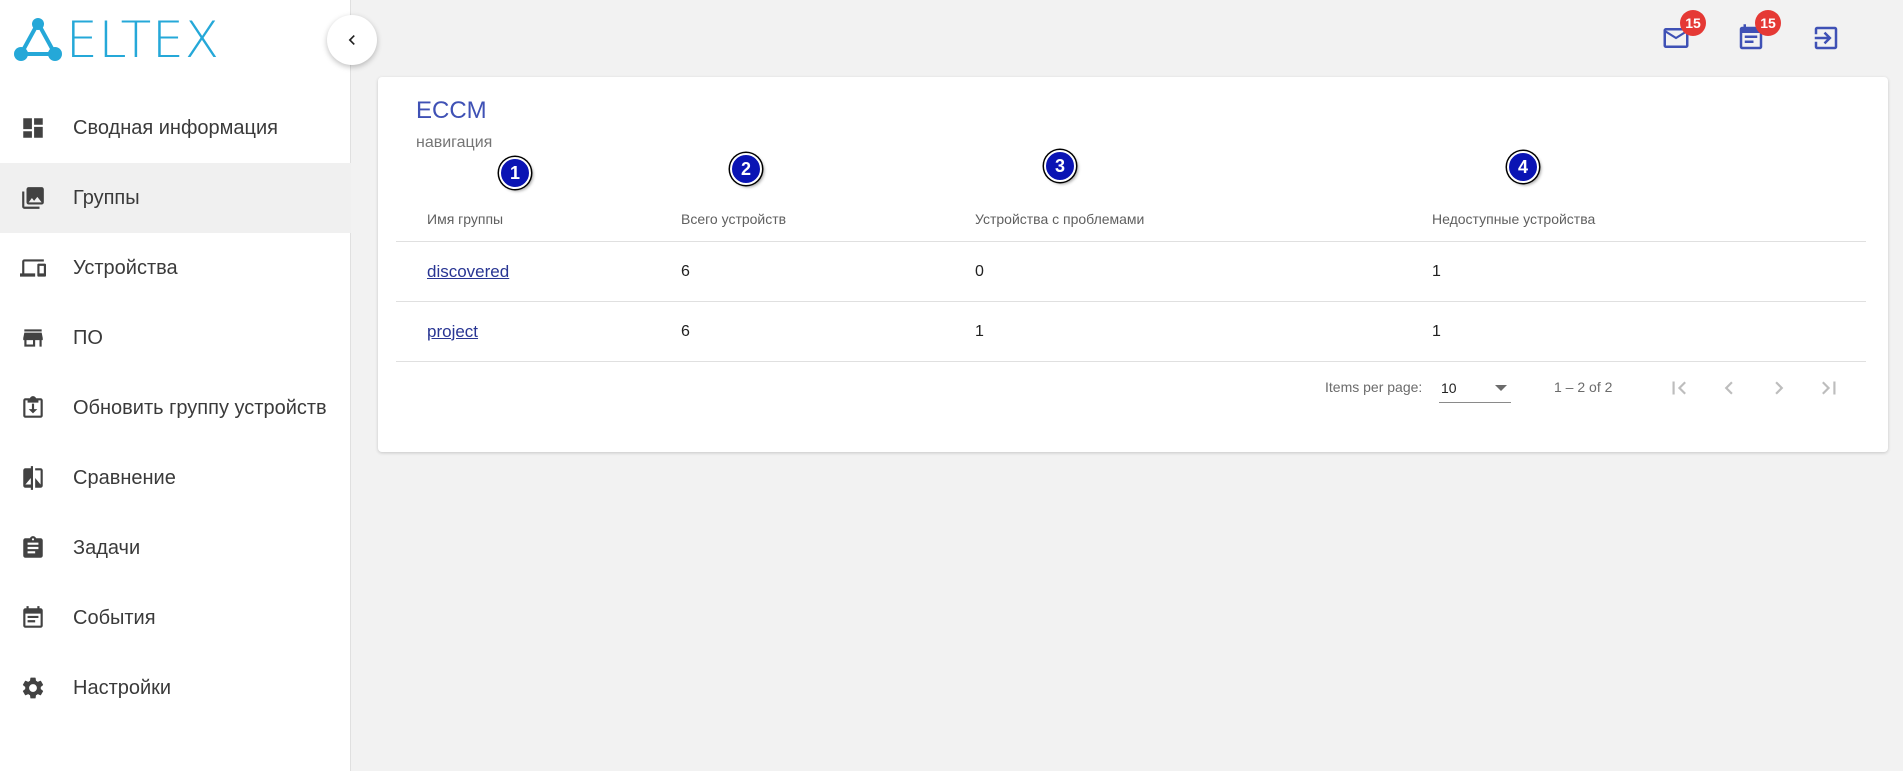 This screenshot has width=1903, height=771. I want to click on sidebar-item-events: События, so click(175, 618).